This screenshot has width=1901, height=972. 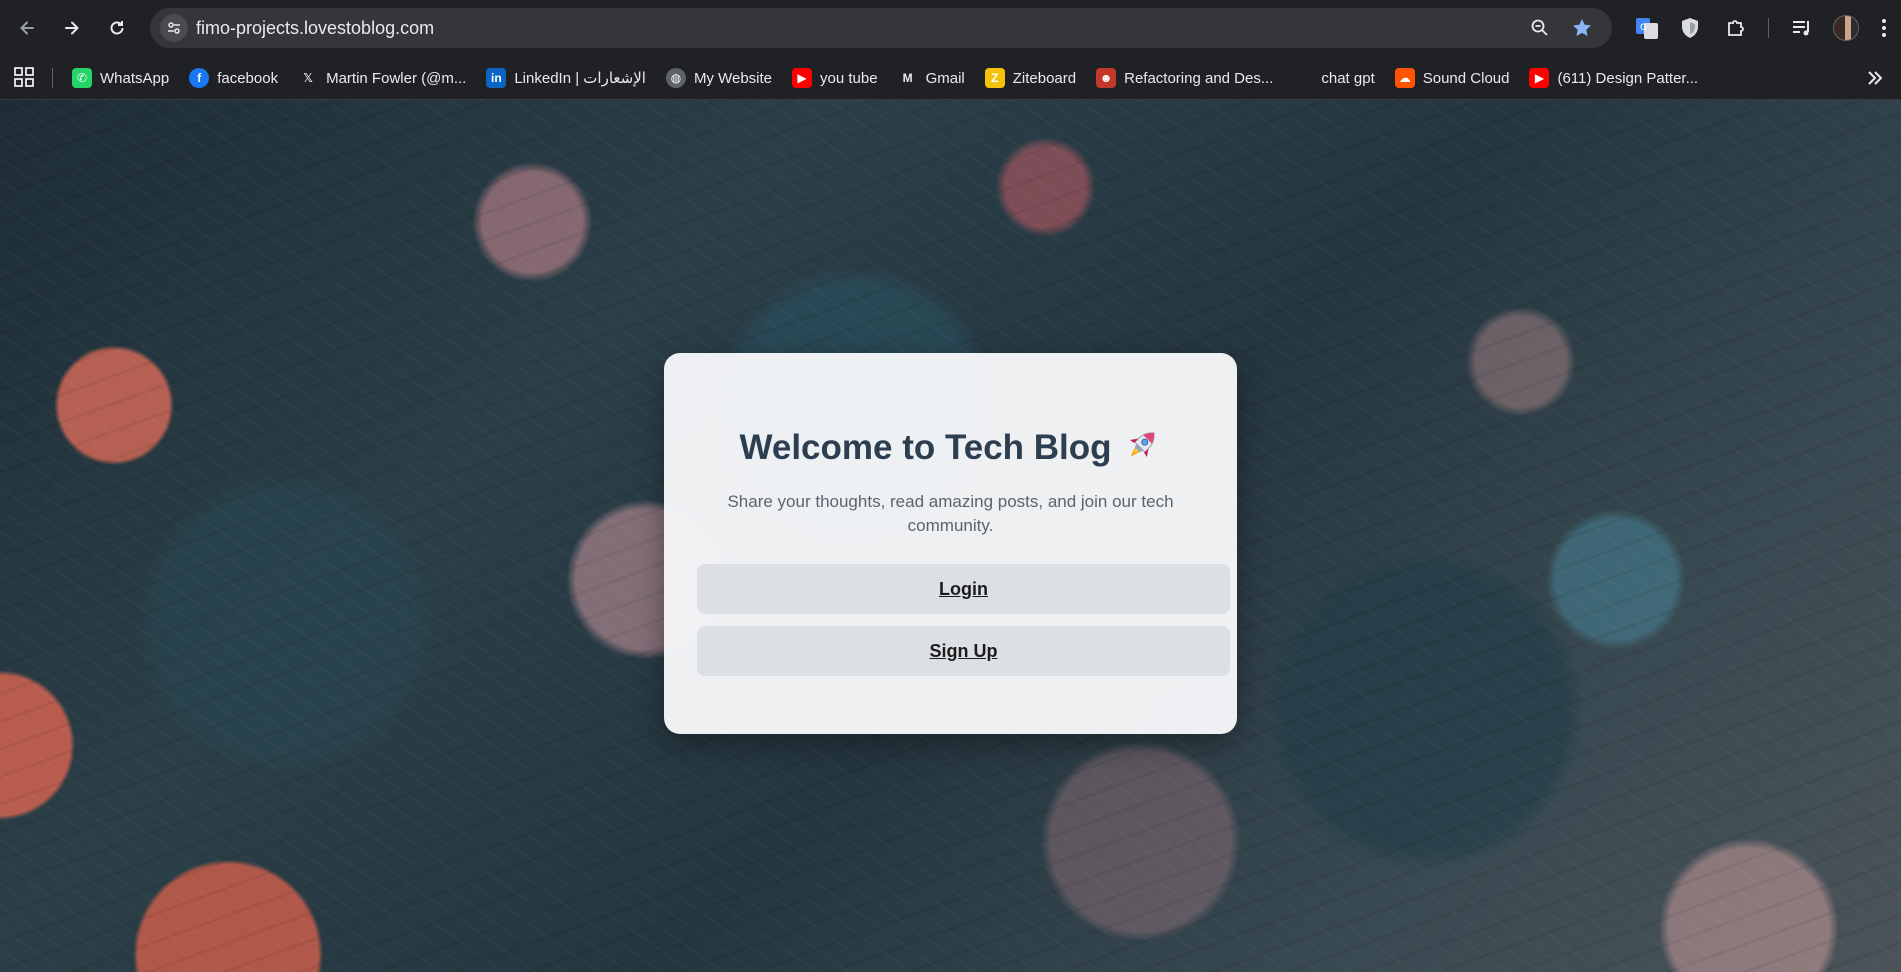 I want to click on back-arrow-icon, so click(x=27, y=28).